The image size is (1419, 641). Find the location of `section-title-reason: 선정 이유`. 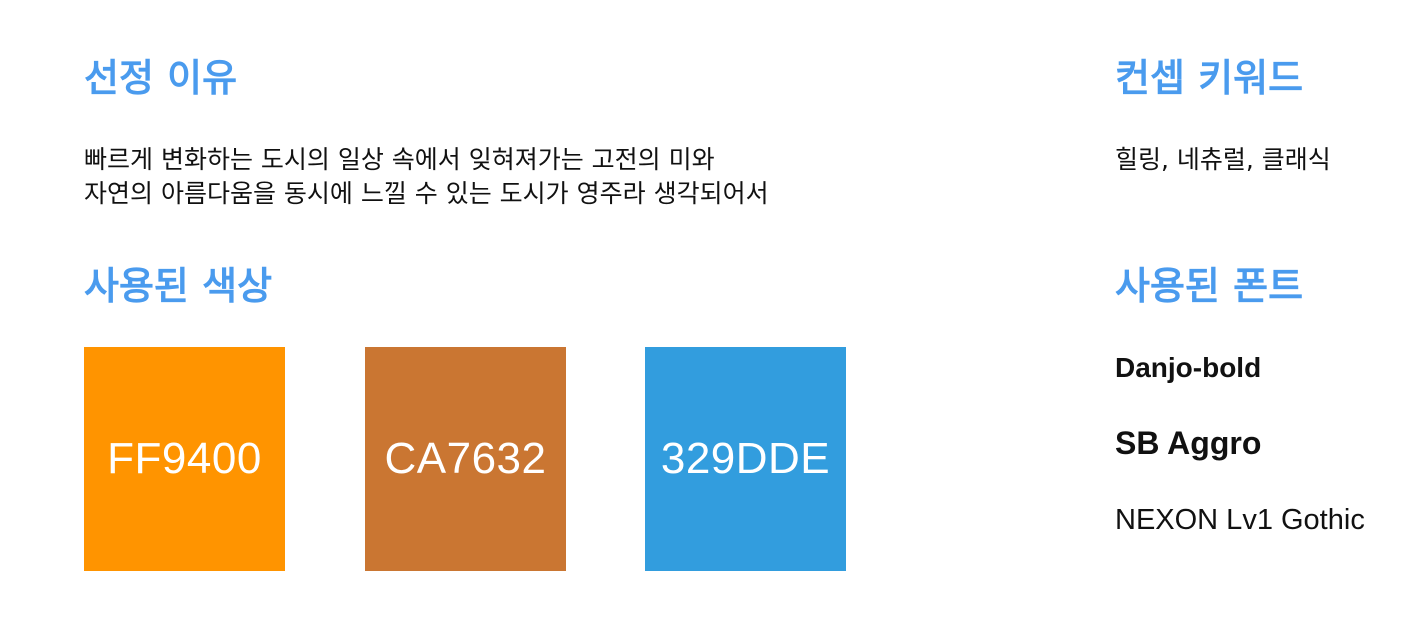

section-title-reason: 선정 이유 is located at coordinates (161, 78).